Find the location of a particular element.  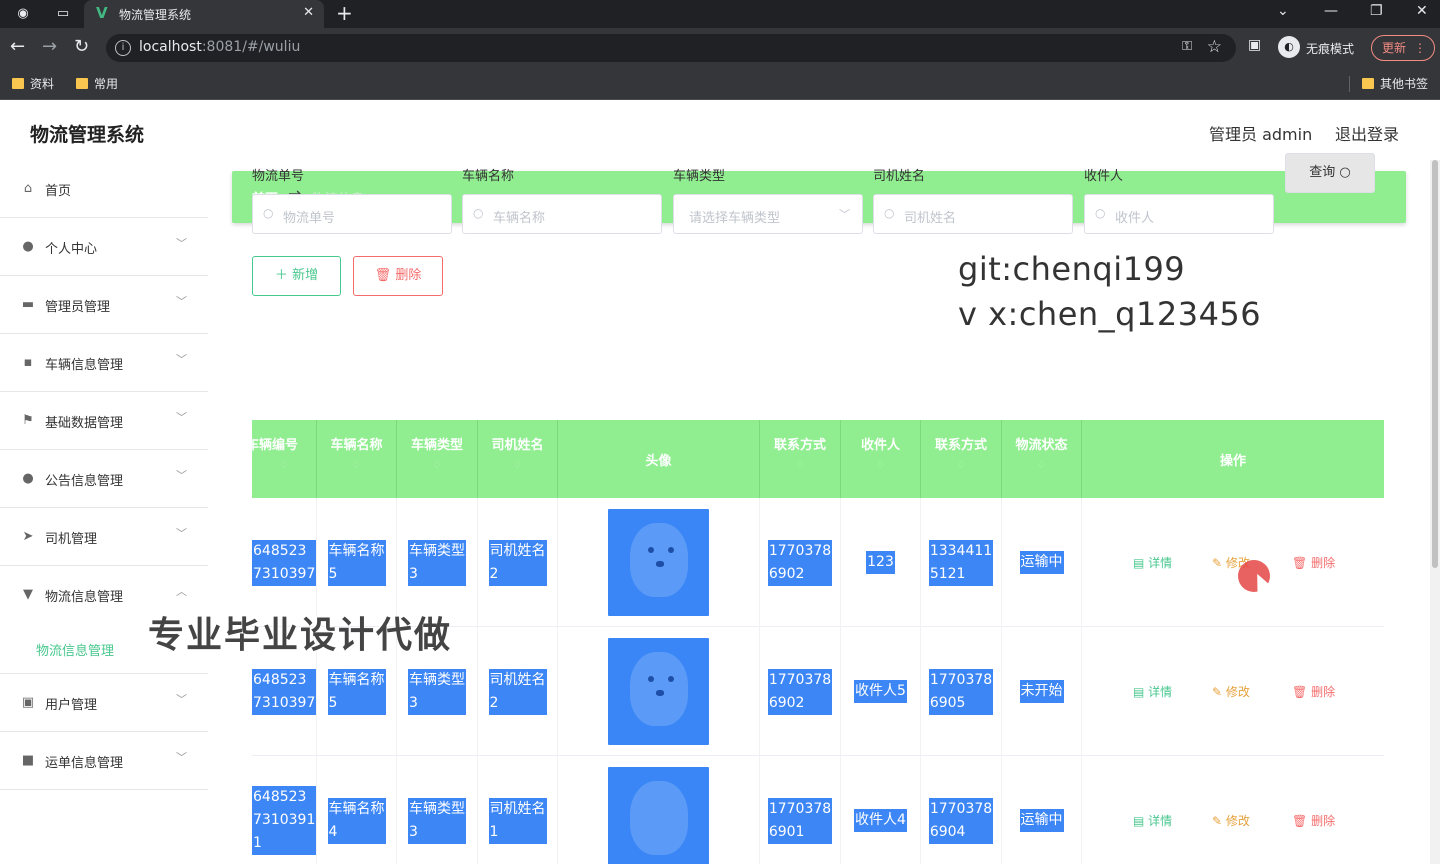

briefcase-icon: ▬ is located at coordinates (28, 304).